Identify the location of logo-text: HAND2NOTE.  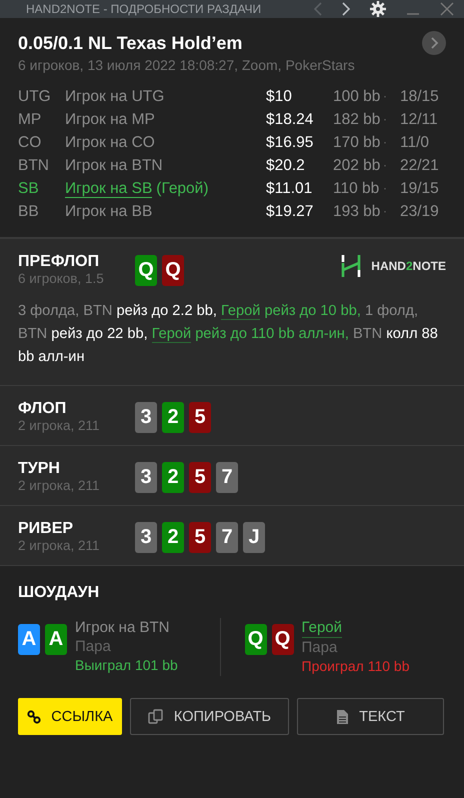
(408, 266).